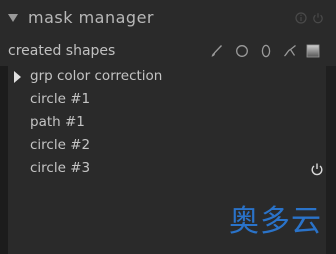 The width and height of the screenshot is (336, 254). Describe the element at coordinates (167, 77) in the screenshot. I see `list-item-group: grp color correction` at that location.